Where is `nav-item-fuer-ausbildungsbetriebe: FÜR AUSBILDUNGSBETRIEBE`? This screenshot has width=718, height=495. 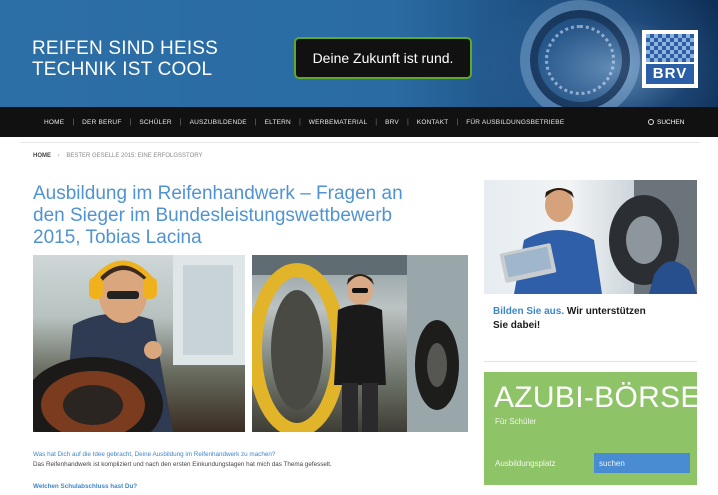 nav-item-fuer-ausbildungsbetriebe: FÜR AUSBILDUNGSBETRIEBE is located at coordinates (515, 122).